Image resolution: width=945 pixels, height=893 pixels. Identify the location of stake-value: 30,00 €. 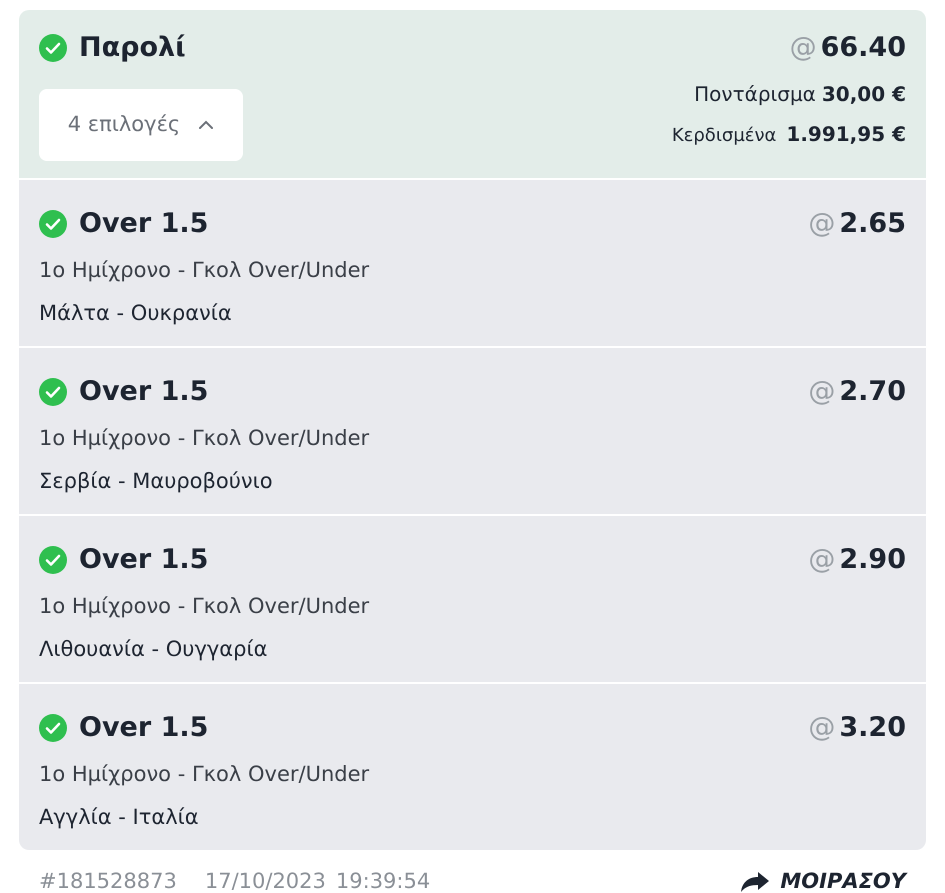
(864, 94).